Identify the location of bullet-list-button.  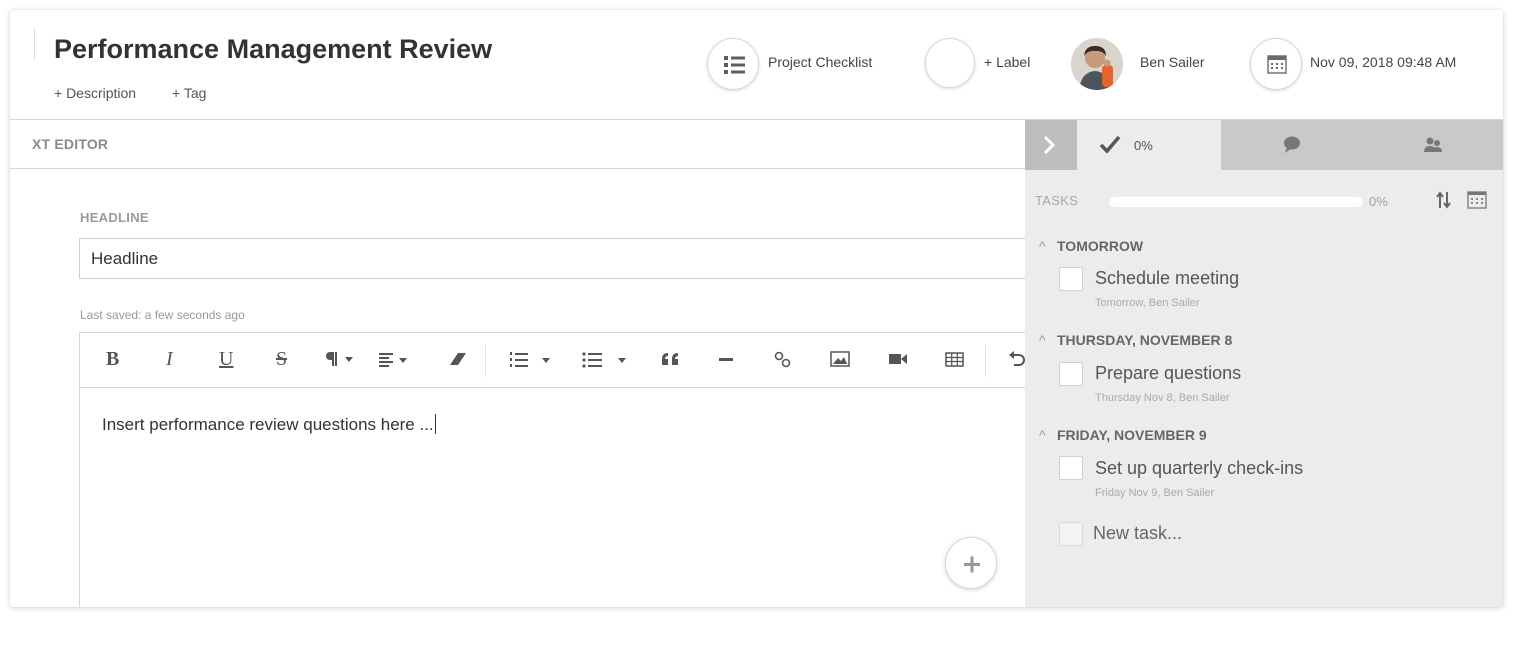
(608, 362).